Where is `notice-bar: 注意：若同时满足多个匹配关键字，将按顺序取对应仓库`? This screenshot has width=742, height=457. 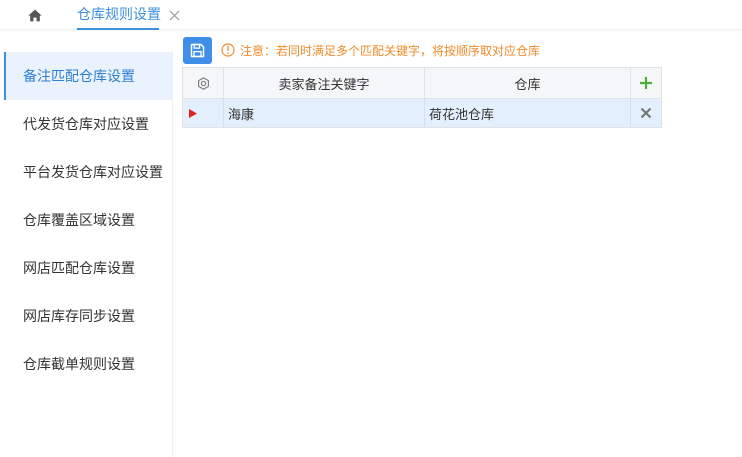
notice-bar: 注意：若同时满足多个匹配关键字，将按顺序取对应仓库 is located at coordinates (380, 50).